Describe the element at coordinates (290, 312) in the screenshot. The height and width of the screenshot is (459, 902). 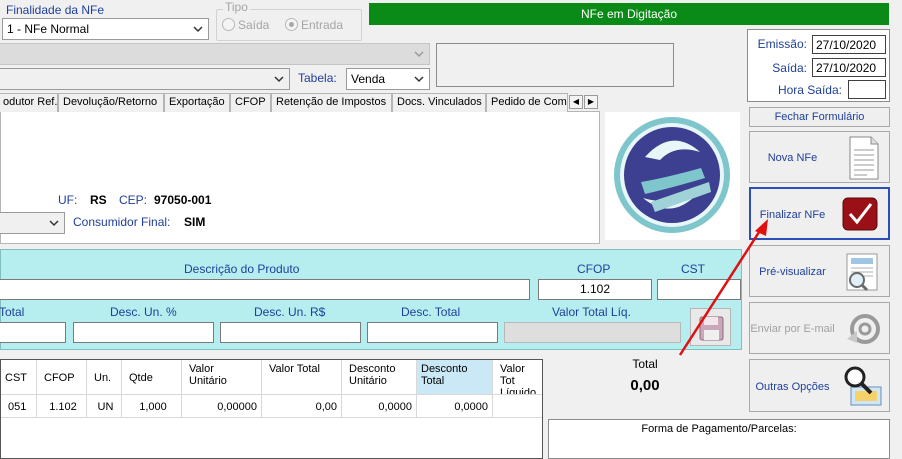
I see `desc-un-rs-label: Desc. Un. R$` at that location.